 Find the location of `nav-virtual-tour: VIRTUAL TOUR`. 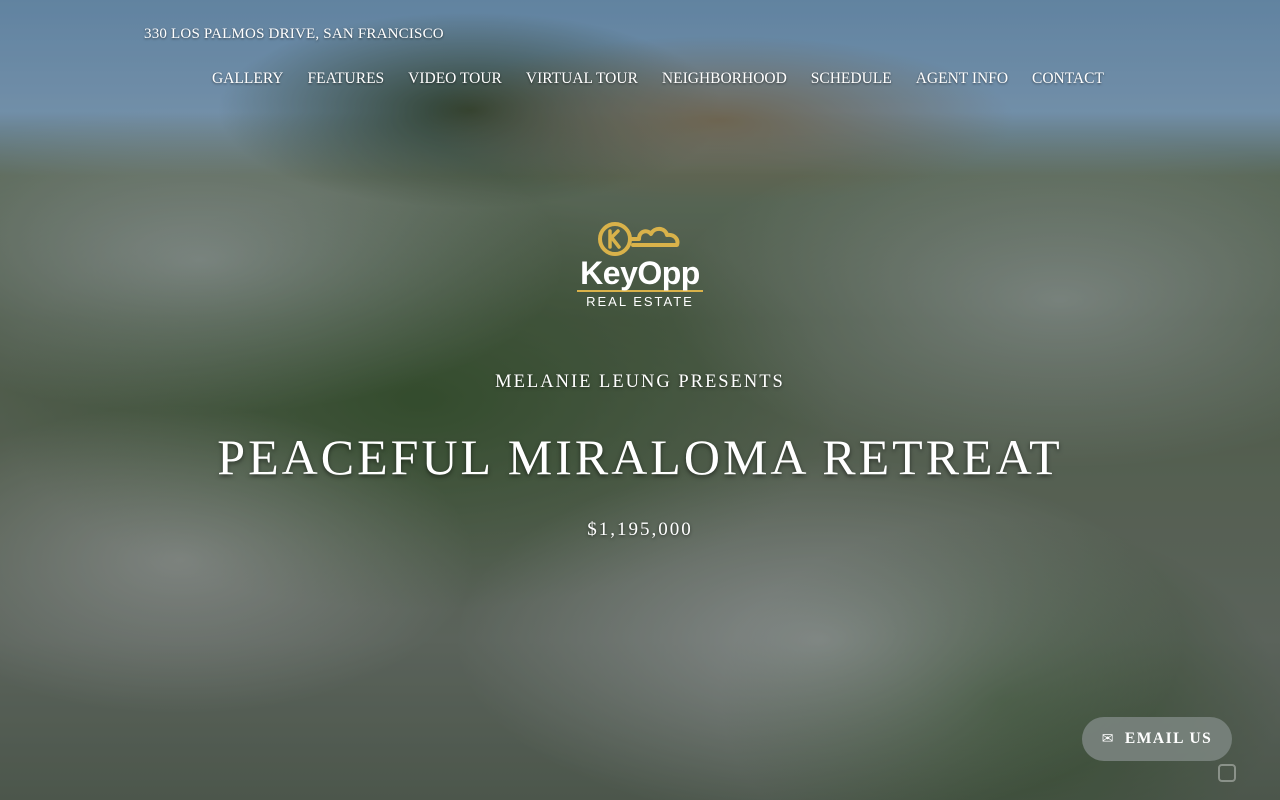

nav-virtual-tour: VIRTUAL TOUR is located at coordinates (582, 79).